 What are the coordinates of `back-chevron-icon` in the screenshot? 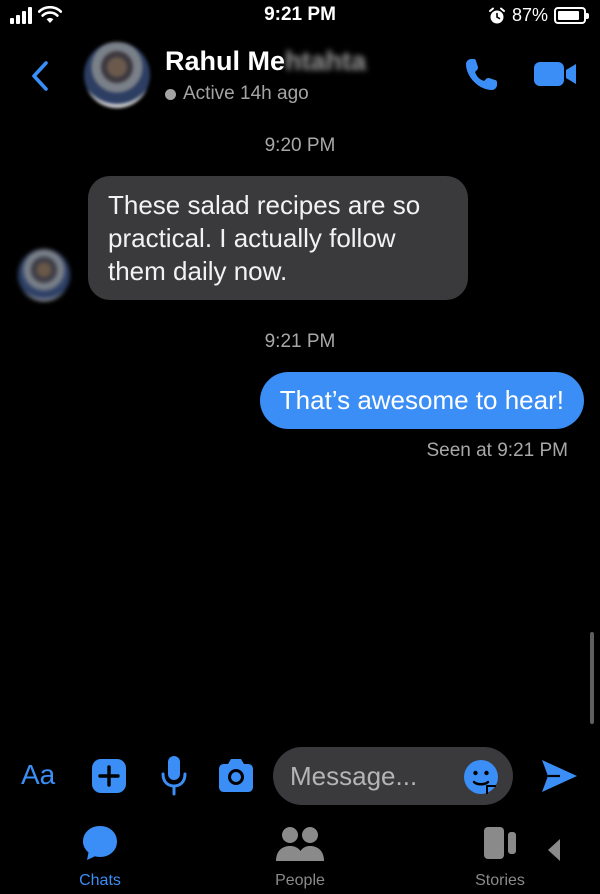 It's located at (41, 76).